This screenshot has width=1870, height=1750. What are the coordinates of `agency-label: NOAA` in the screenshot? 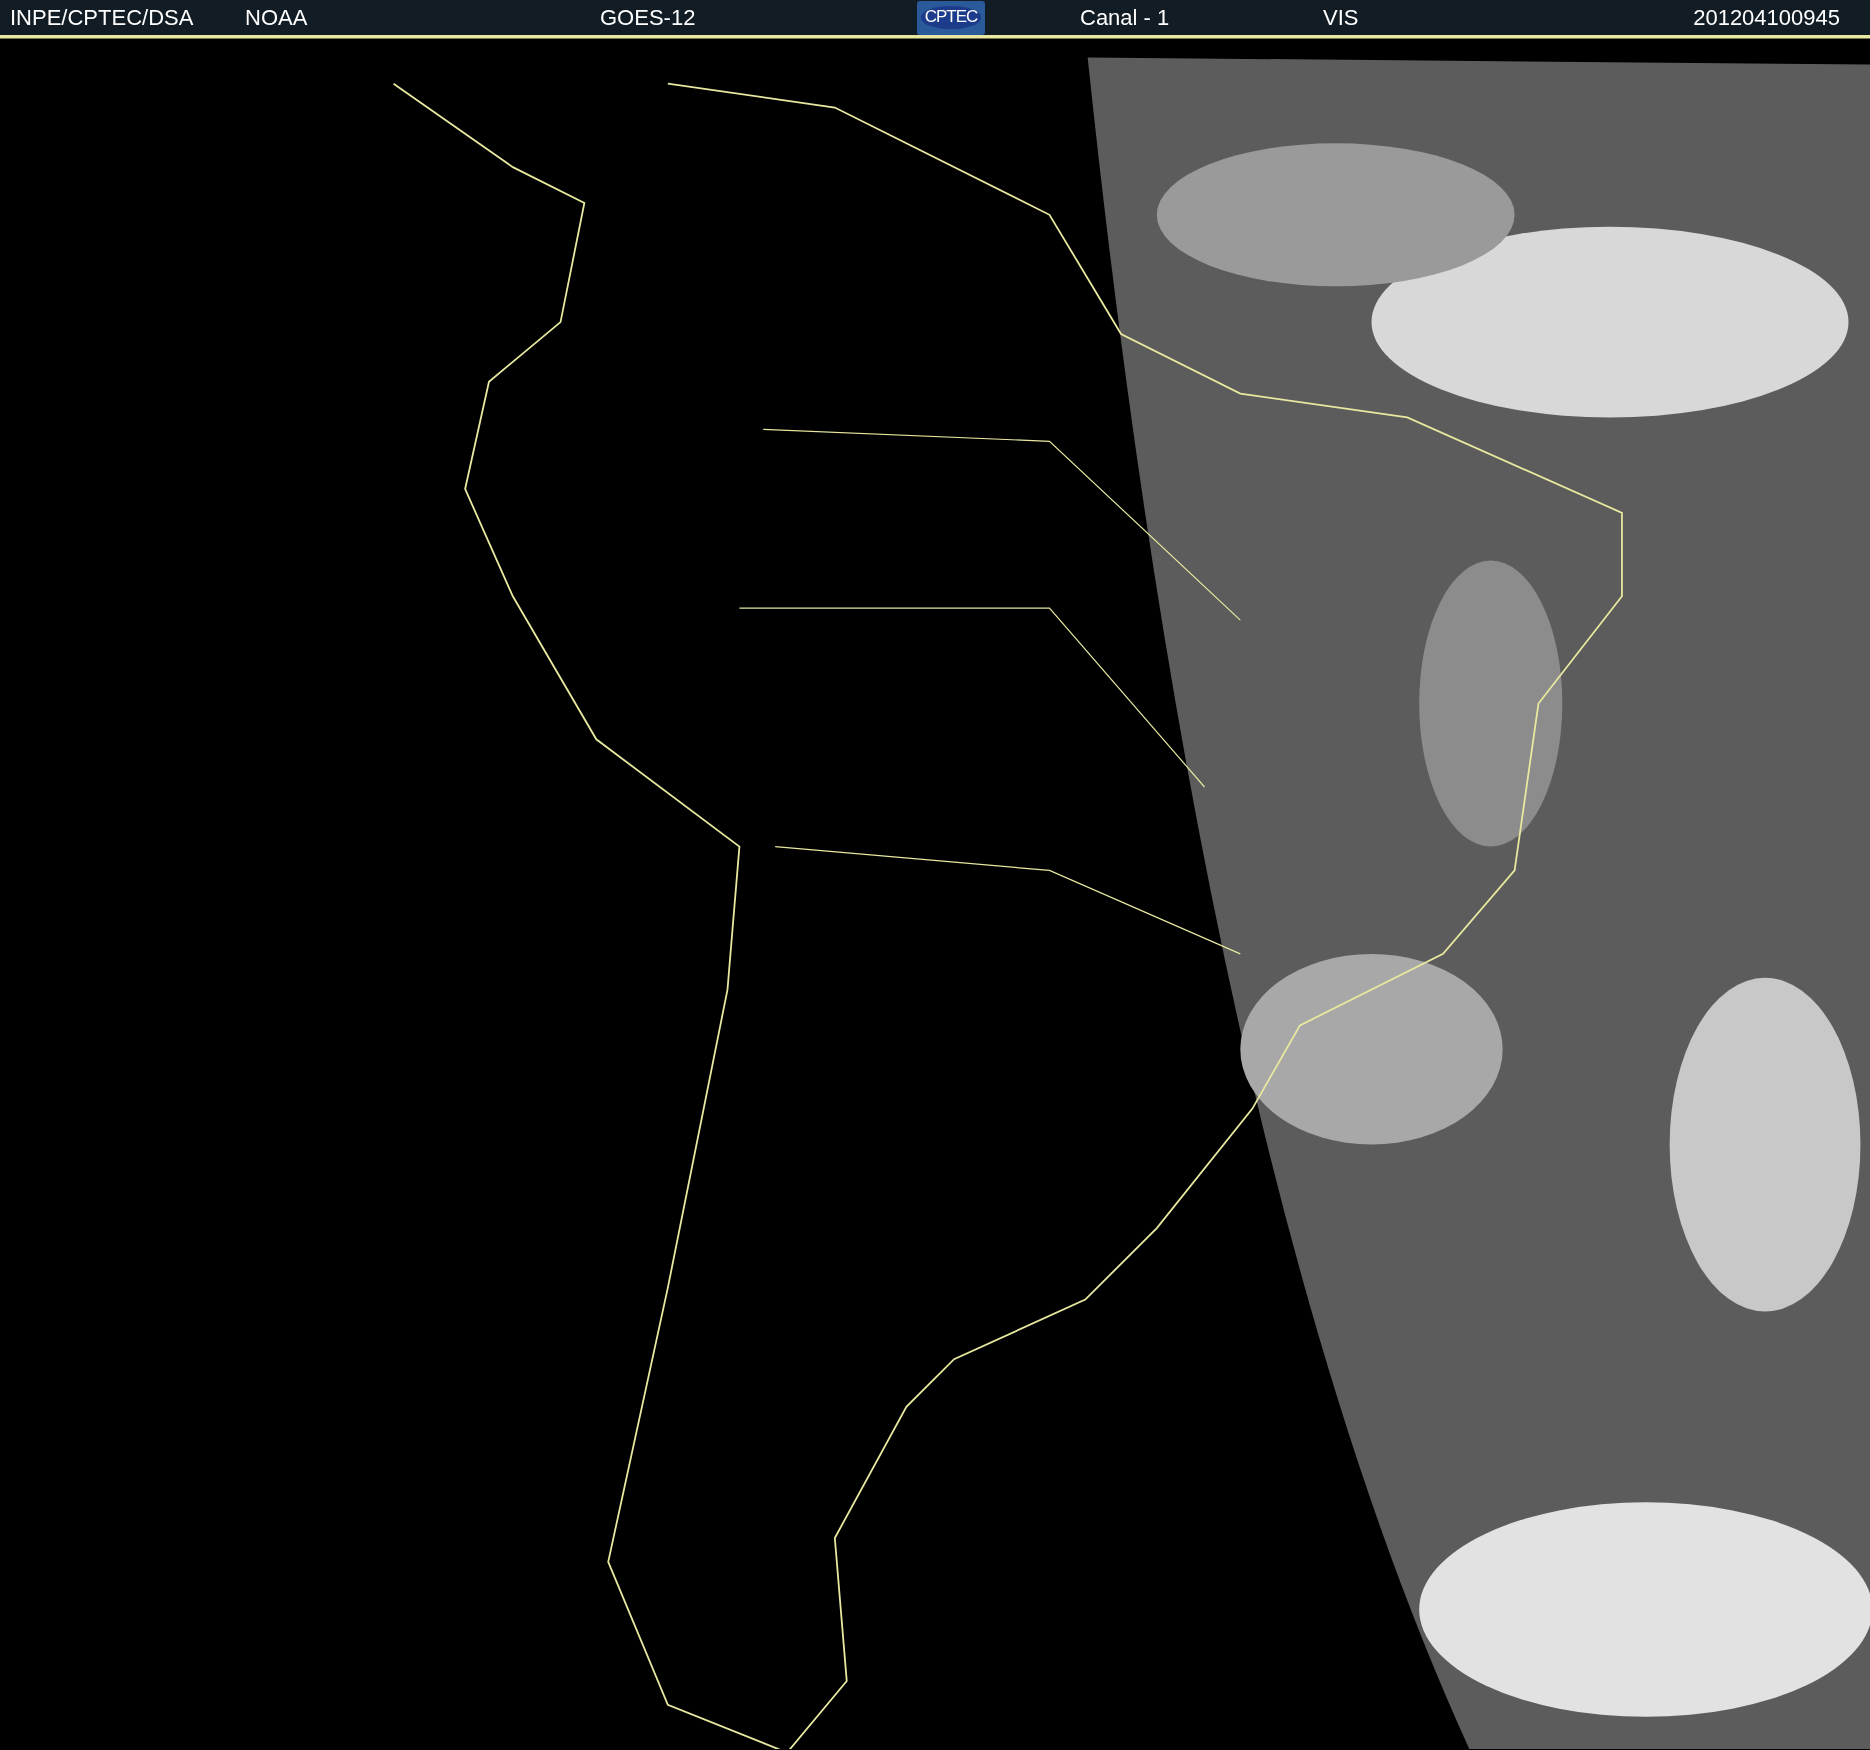 It's located at (277, 18).